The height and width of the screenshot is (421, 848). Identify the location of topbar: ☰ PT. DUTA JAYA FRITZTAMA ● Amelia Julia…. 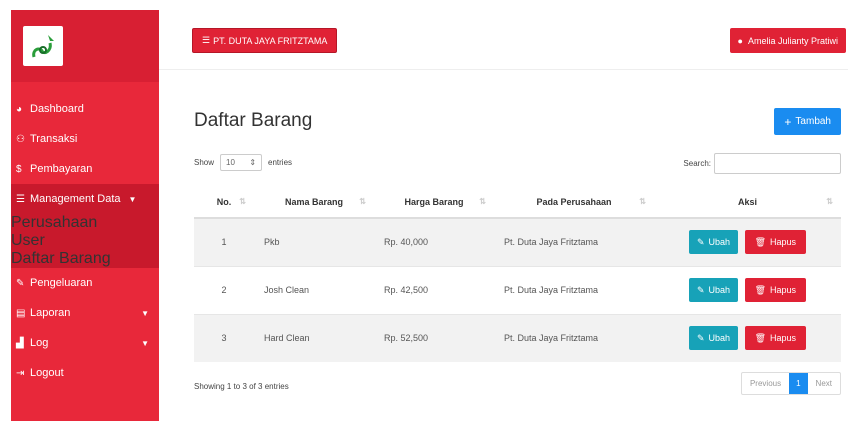
(503, 40).